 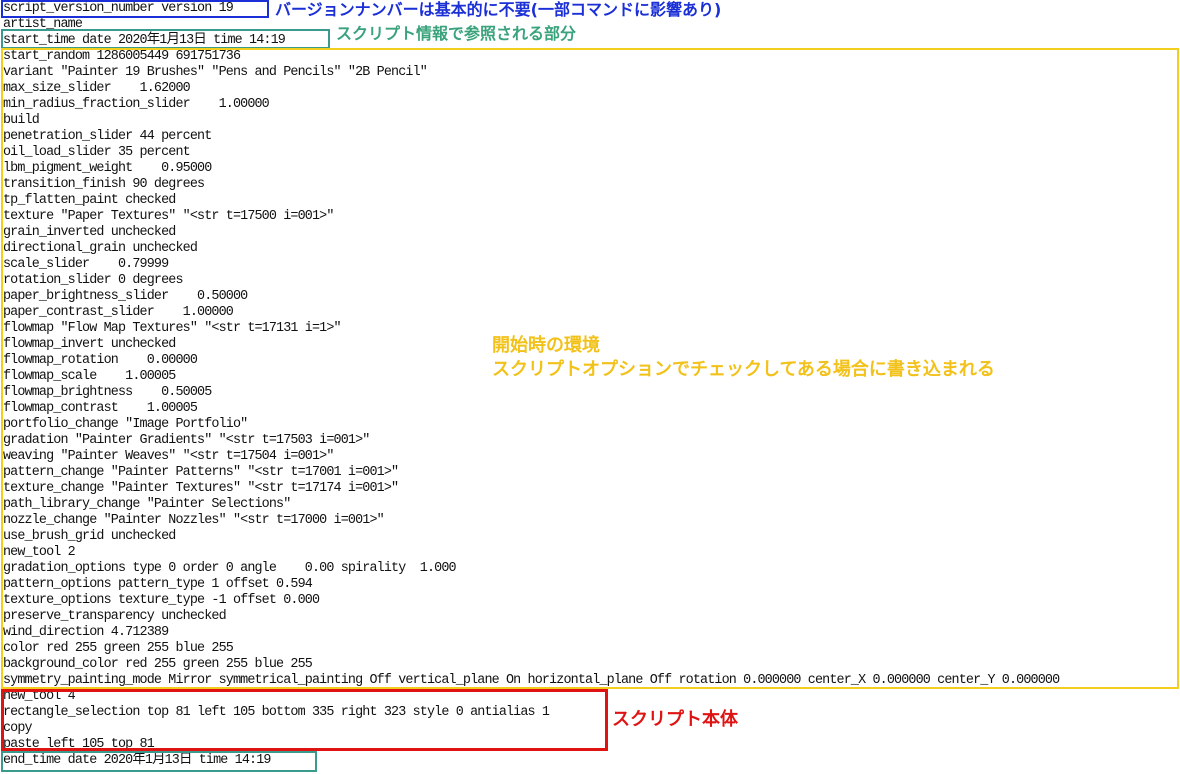 I want to click on info-box, so click(x=165, y=39).